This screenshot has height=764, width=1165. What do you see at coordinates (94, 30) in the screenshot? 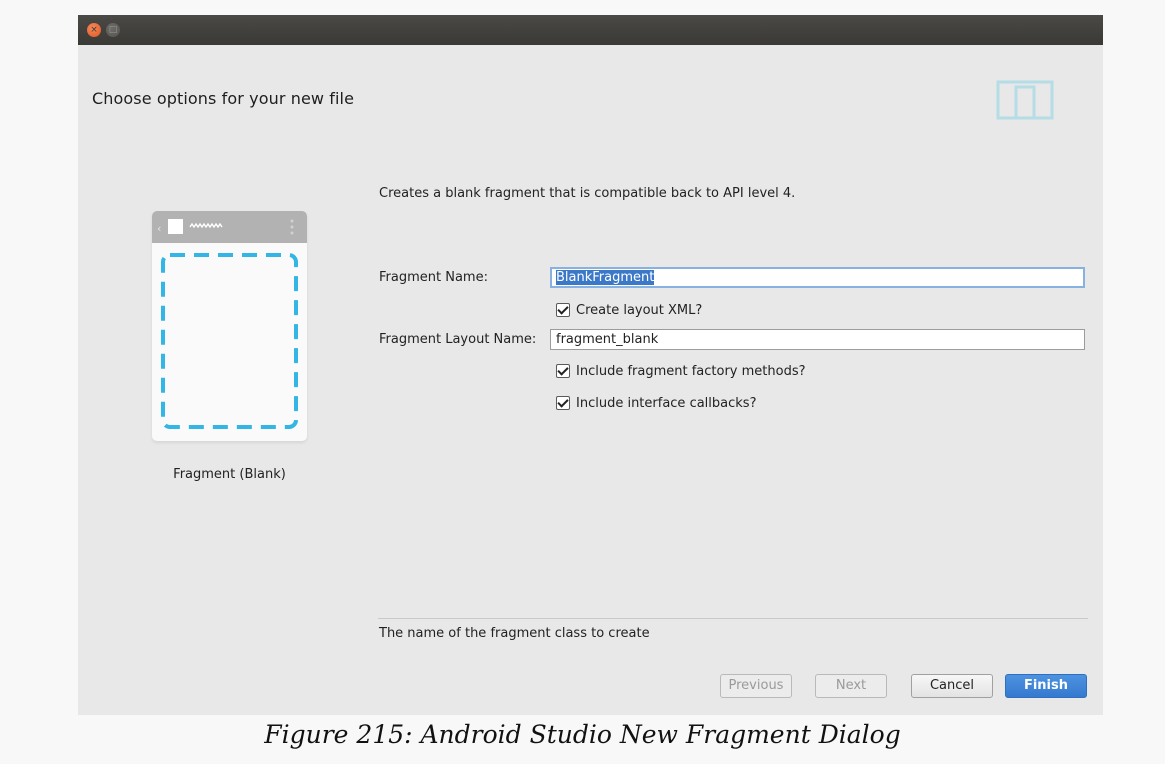
I see `close-window-button: ×` at bounding box center [94, 30].